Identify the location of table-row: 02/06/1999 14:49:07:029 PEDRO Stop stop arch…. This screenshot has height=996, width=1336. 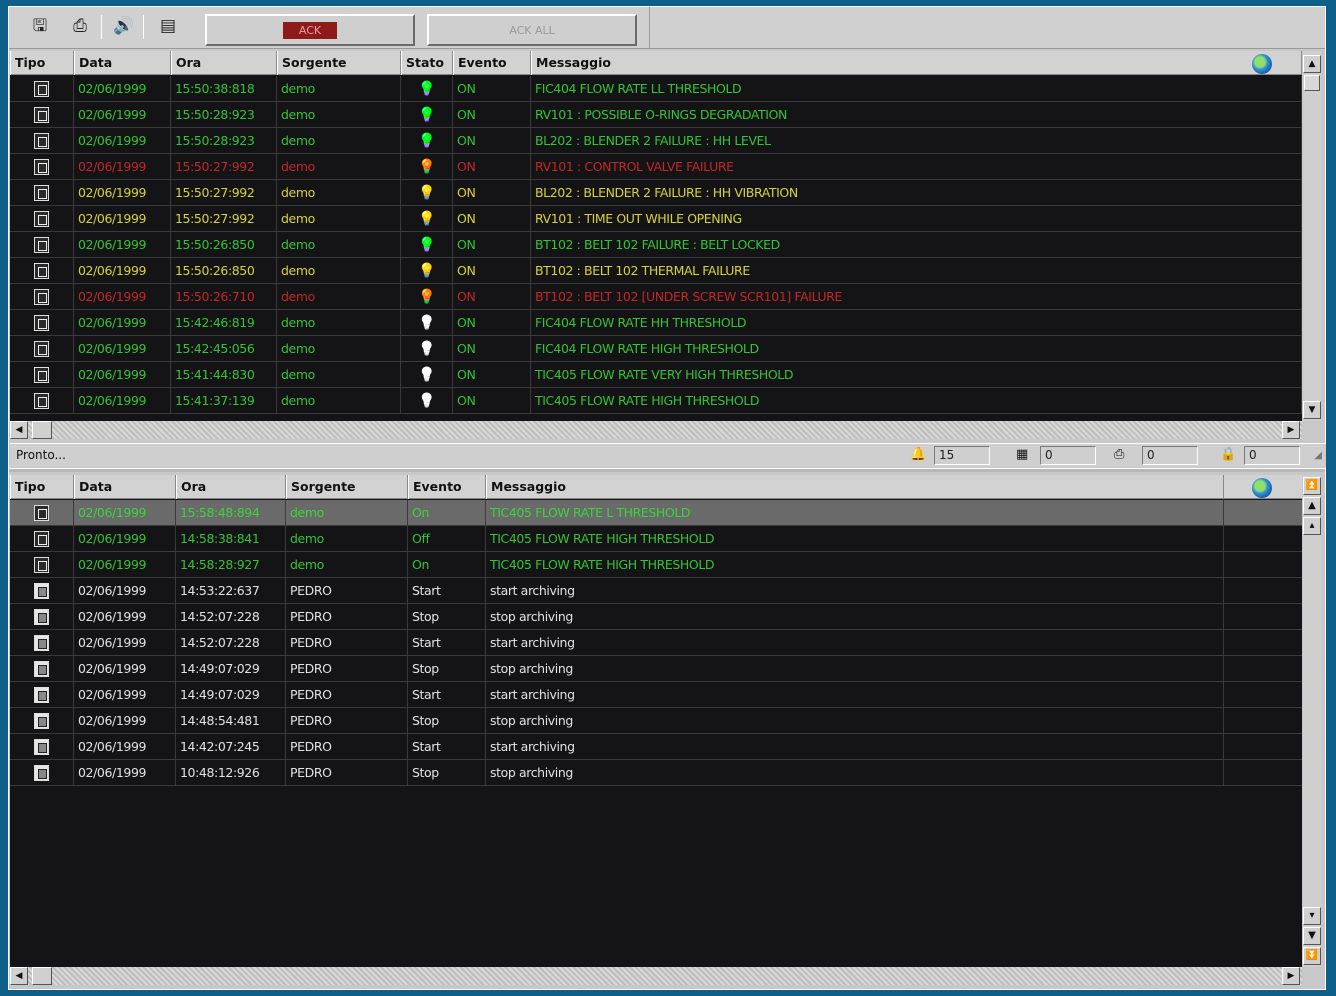
(656, 668).